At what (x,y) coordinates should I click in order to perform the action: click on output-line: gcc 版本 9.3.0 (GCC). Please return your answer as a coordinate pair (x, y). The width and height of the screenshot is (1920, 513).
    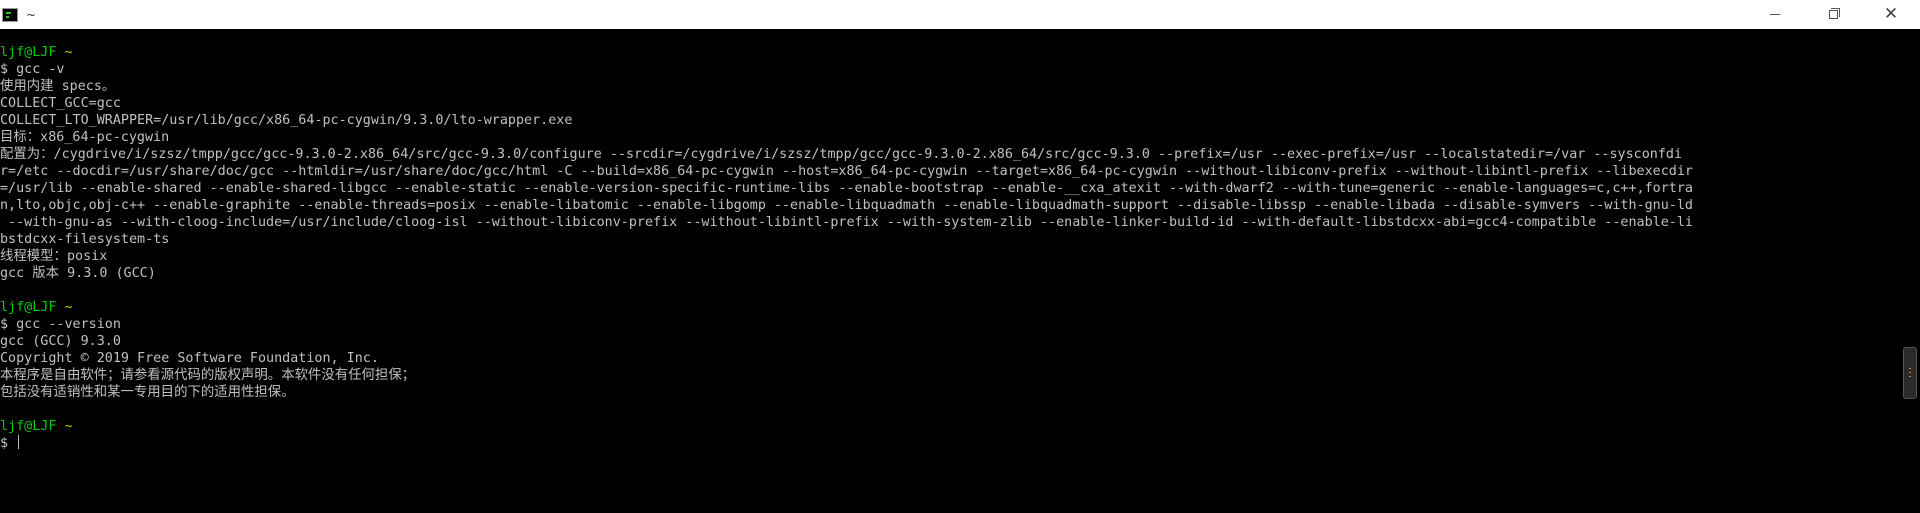
    Looking at the image, I should click on (78, 273).